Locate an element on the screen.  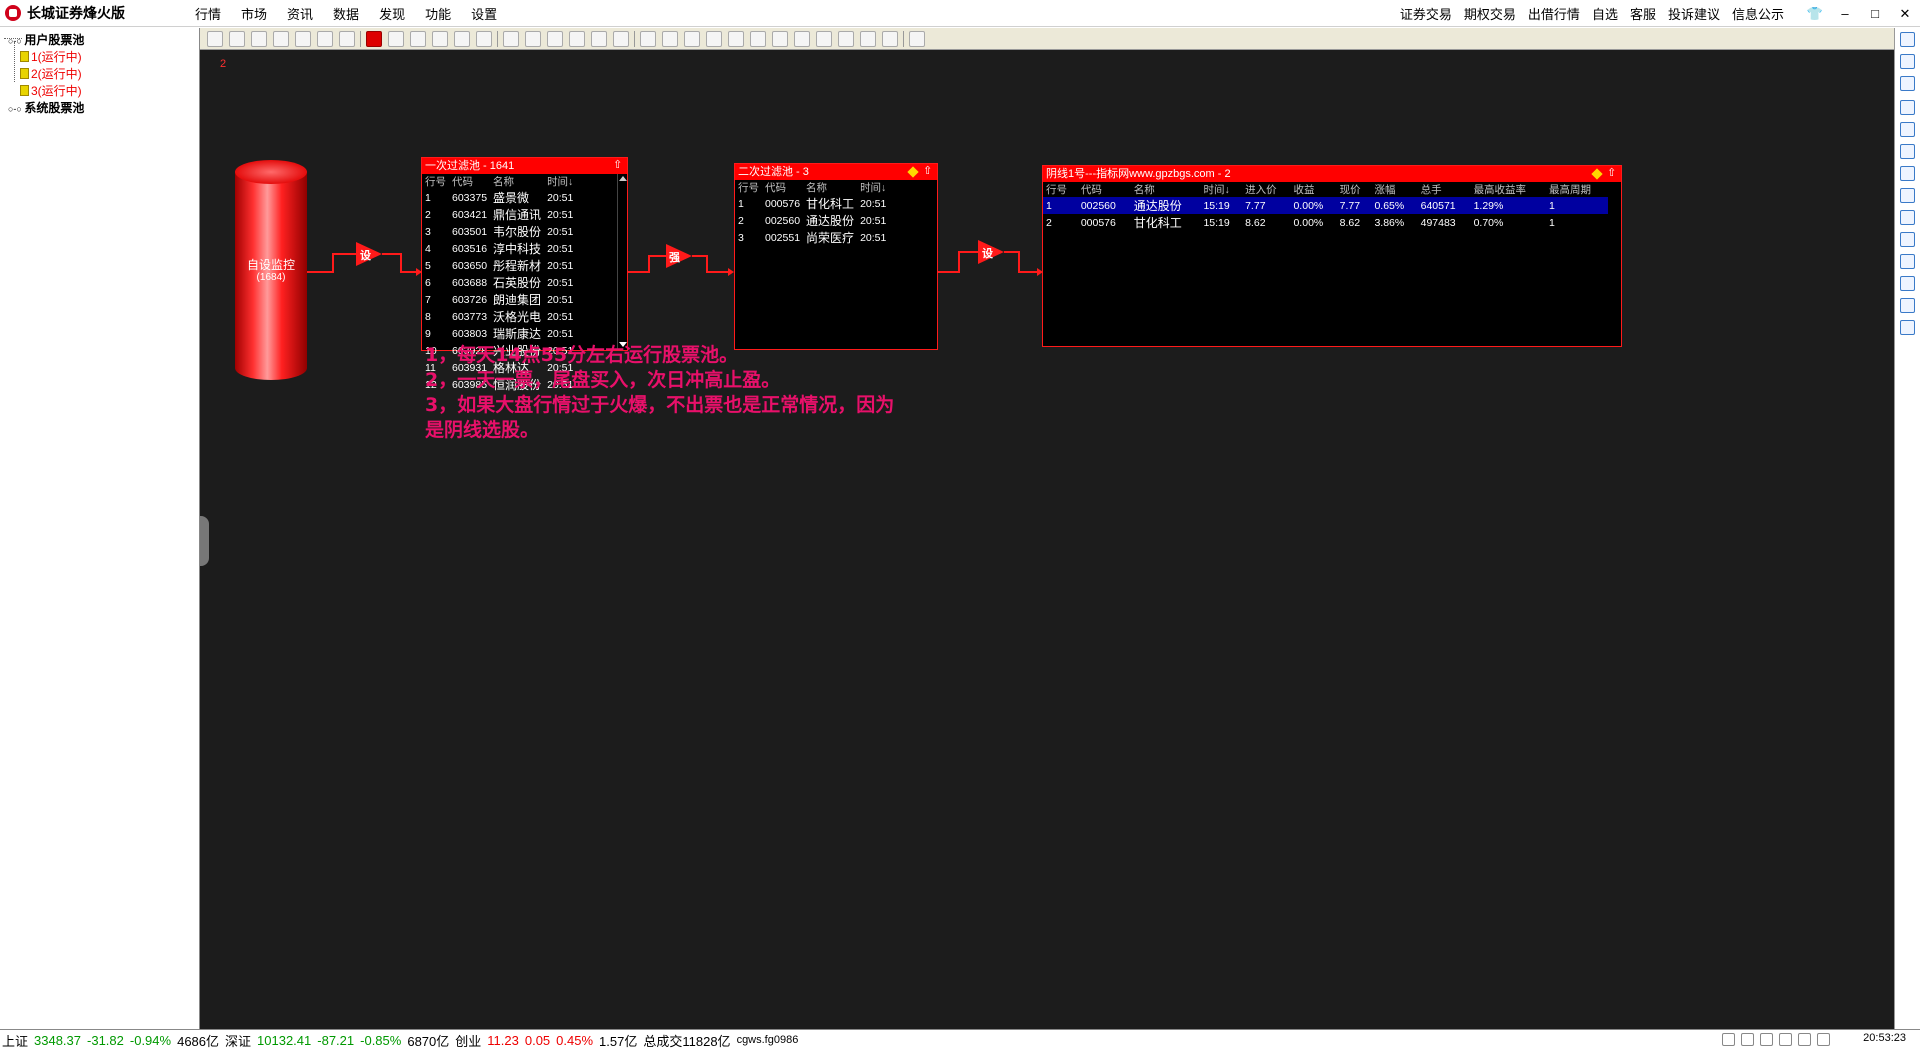
table-row: 8 603773 沃格光电 20:51 is located at coordinates (499, 316).